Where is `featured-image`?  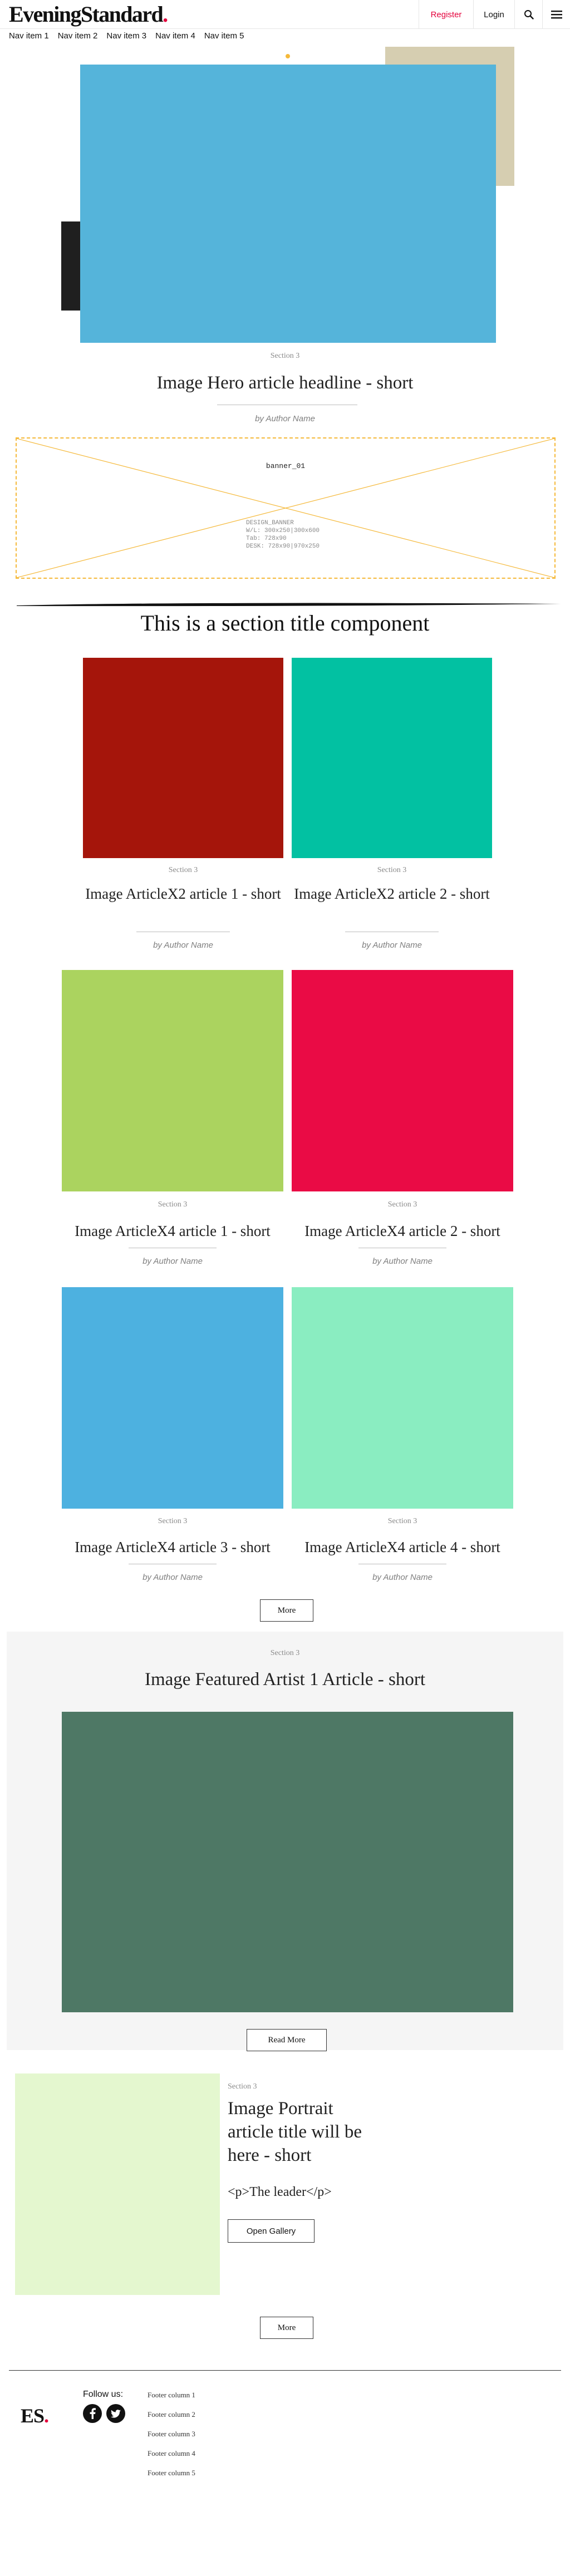
featured-image is located at coordinates (287, 1862).